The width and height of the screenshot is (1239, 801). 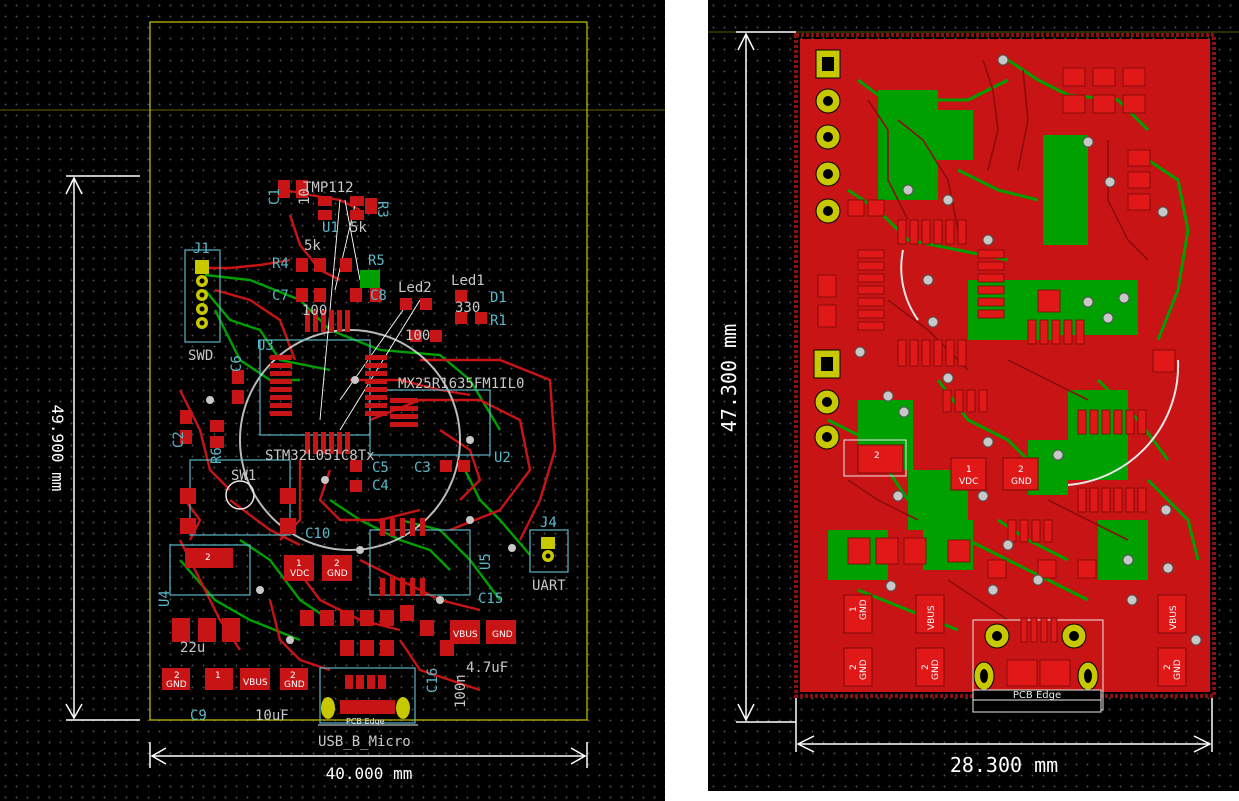 I want to click on svg-text: Led1, so click(x=468, y=281).